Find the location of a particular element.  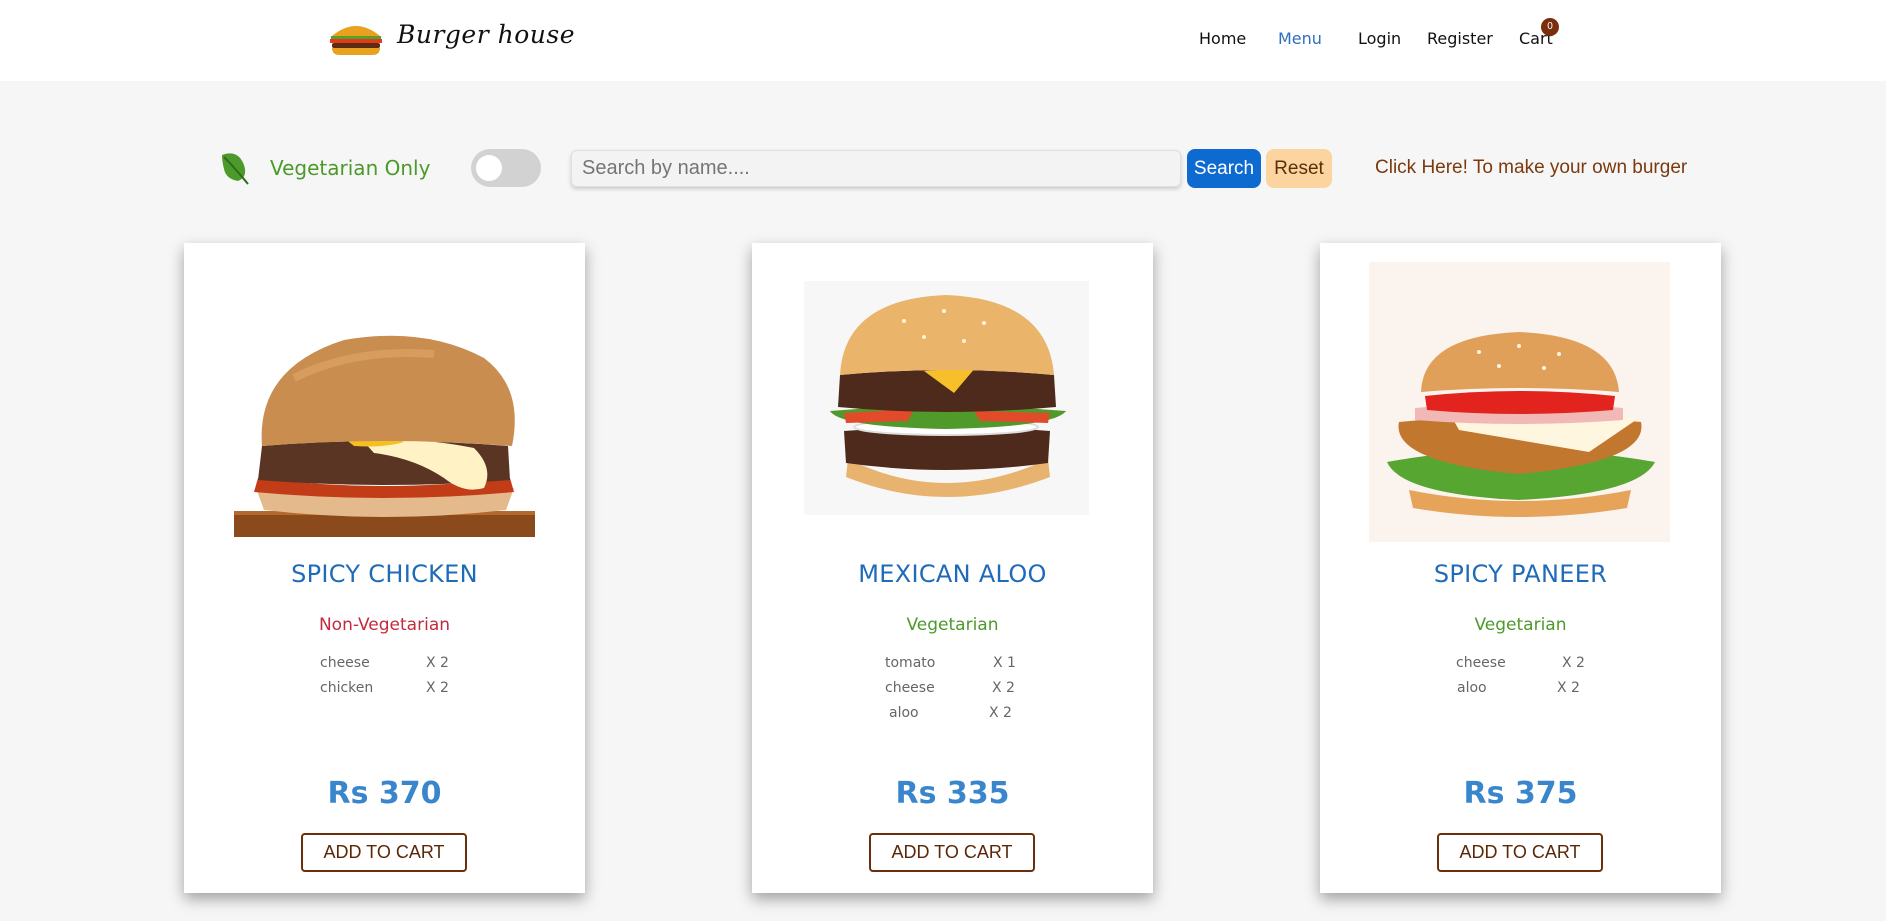

nav-login: Login is located at coordinates (1379, 38).